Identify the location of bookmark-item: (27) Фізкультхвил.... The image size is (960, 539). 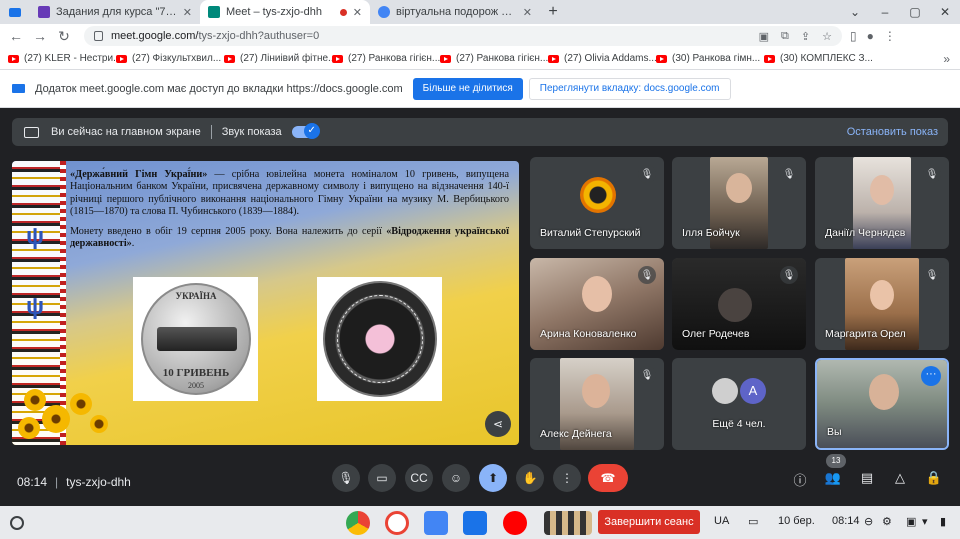
(170, 58).